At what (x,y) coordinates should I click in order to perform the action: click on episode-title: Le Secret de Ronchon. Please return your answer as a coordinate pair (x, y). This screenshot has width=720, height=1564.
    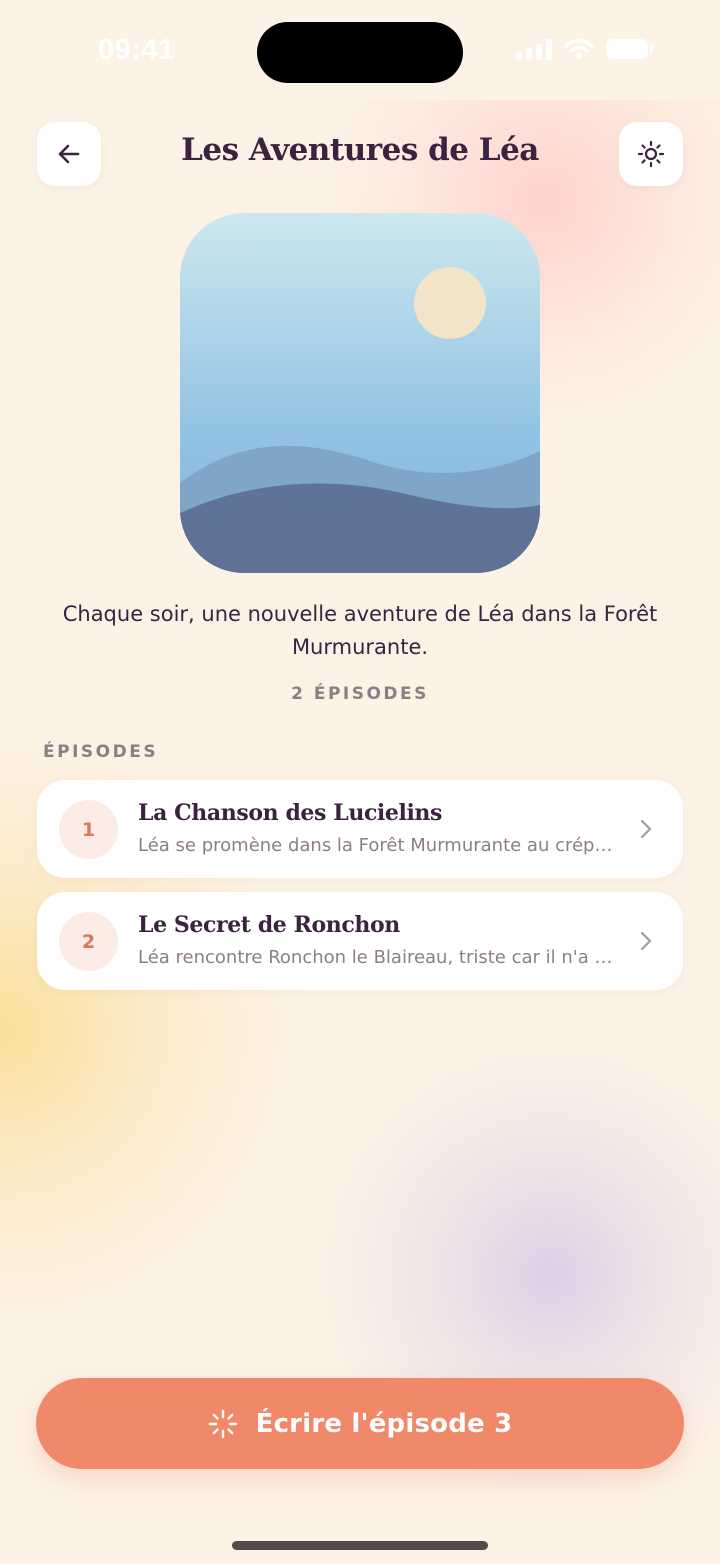
    Looking at the image, I should click on (269, 925).